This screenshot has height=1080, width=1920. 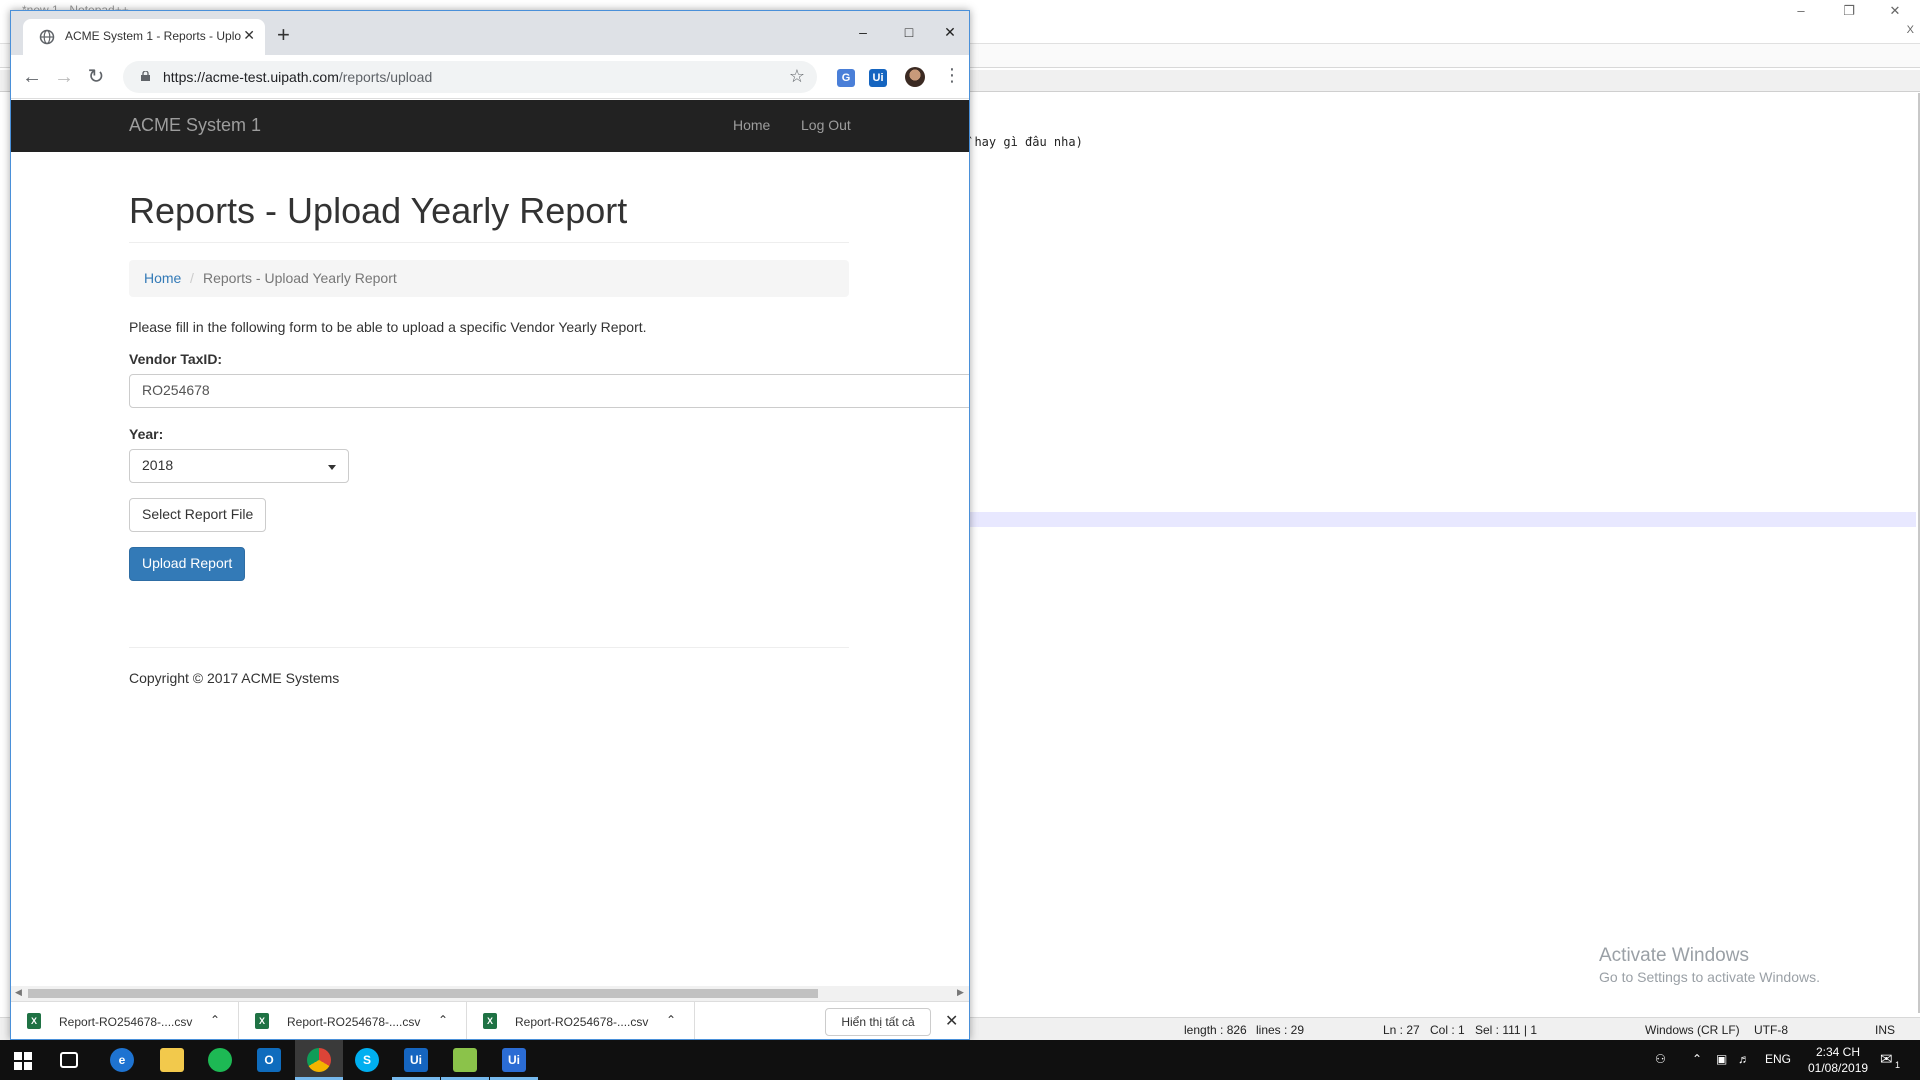 I want to click on tab-title: ACME System 1 - Reports - Upload, so click(x=153, y=36).